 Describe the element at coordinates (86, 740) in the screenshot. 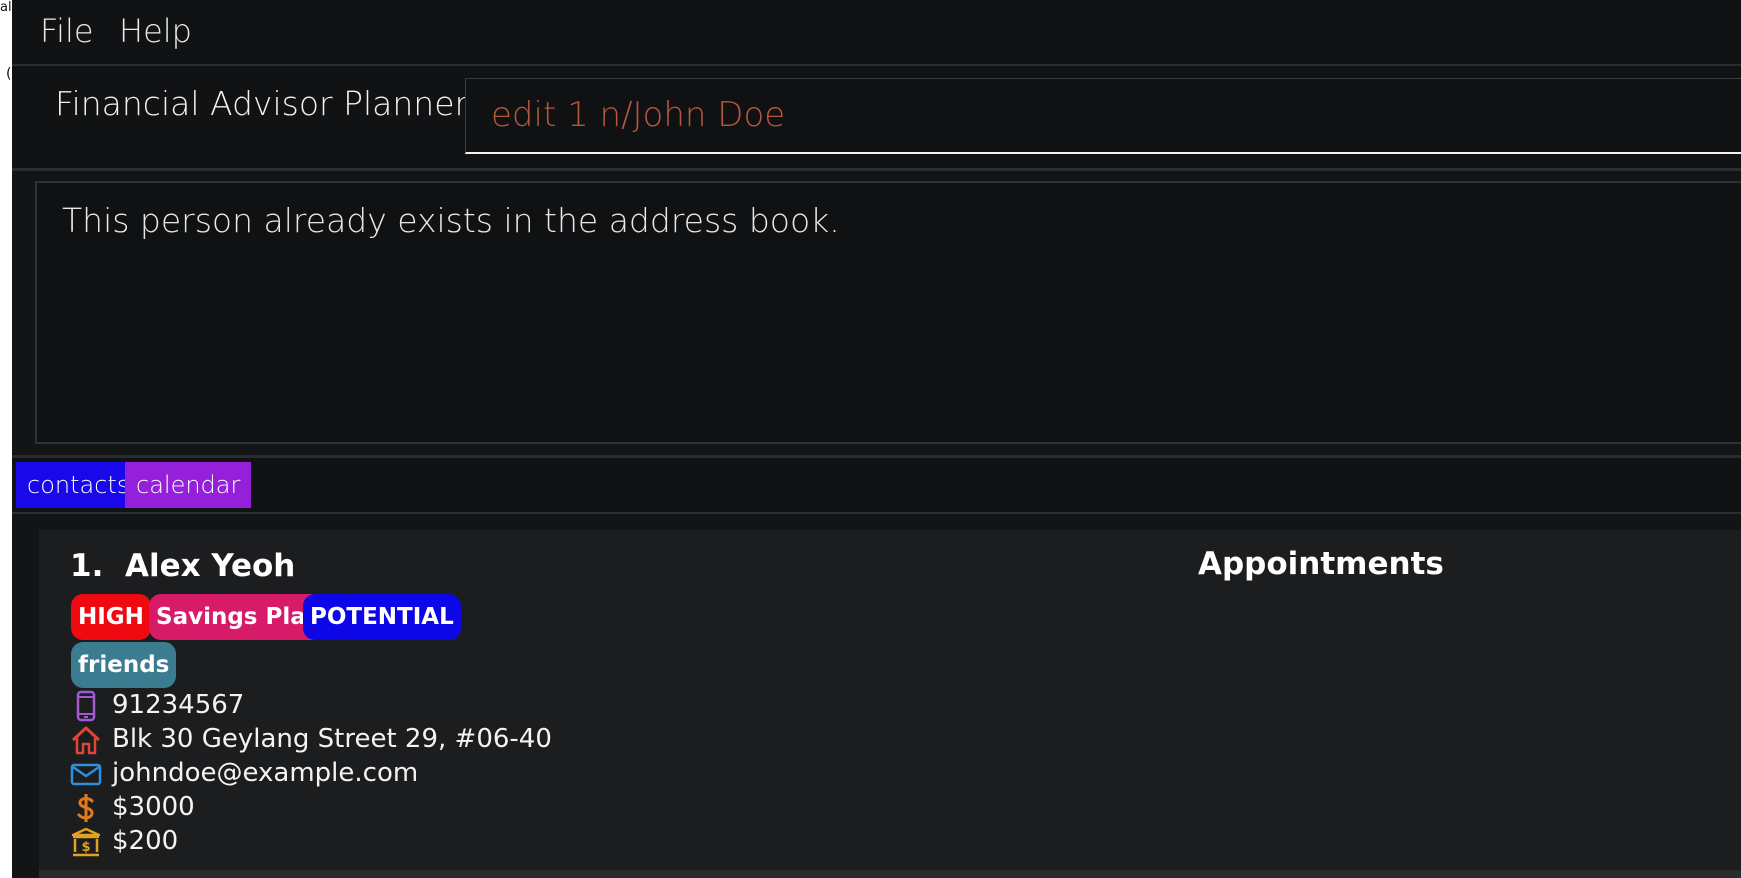

I see `home-icon` at that location.